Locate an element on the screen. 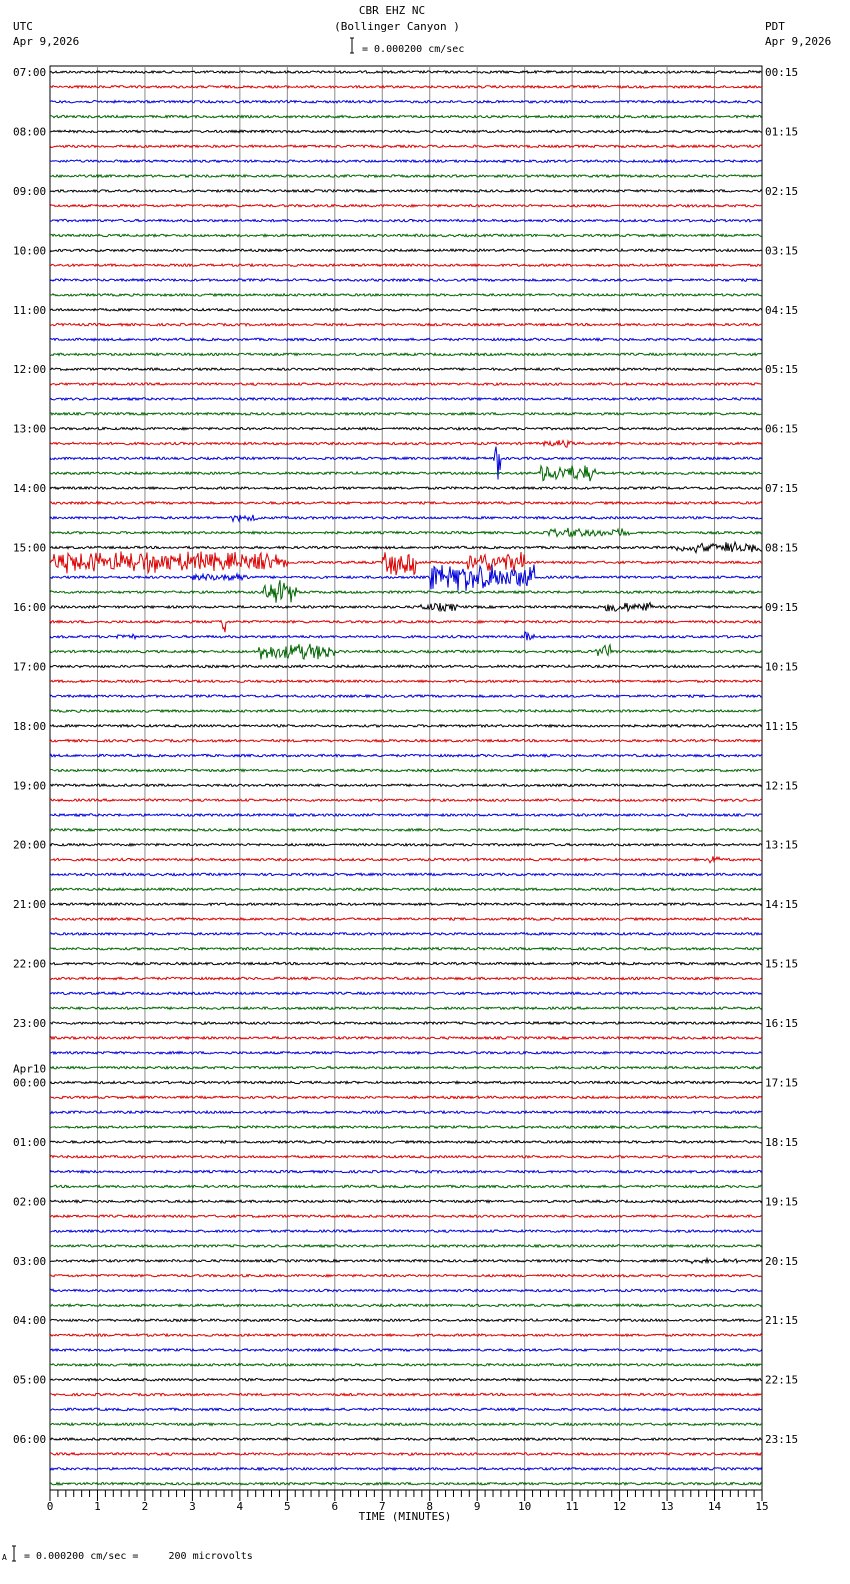 This screenshot has width=850, height=1584. pdt-hour-label: 03:15 is located at coordinates (781, 250).